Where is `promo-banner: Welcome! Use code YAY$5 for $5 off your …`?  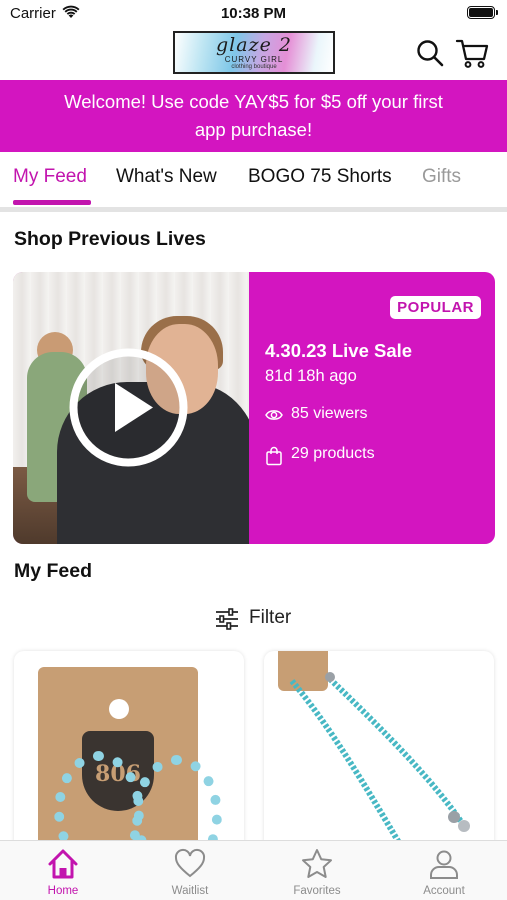
promo-banner: Welcome! Use code YAY$5 for $5 off your … is located at coordinates (253, 116).